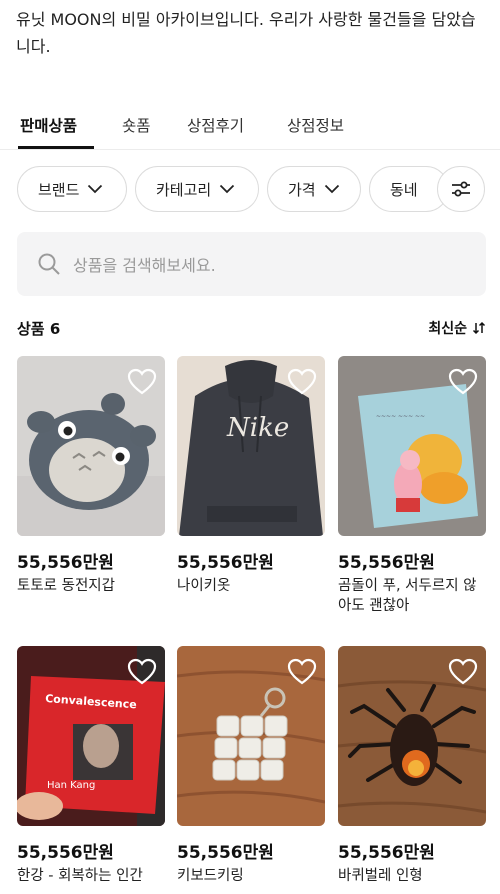 The image size is (500, 894). I want to click on price-filter-chip: 가격, so click(314, 189).